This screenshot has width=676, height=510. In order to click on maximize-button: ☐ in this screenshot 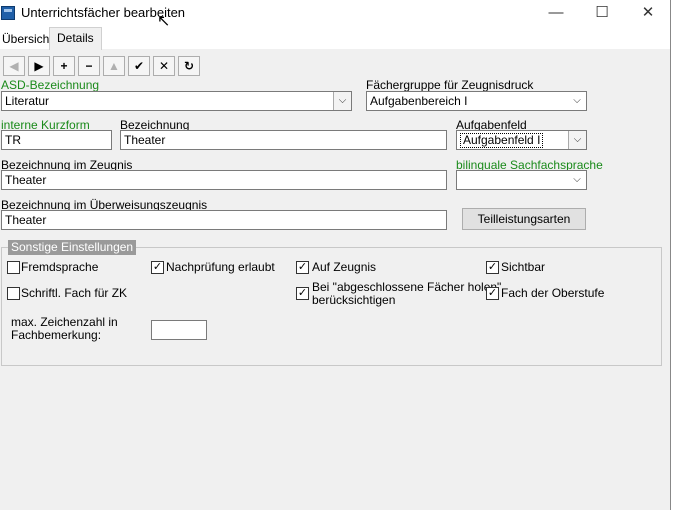, I will do `click(602, 13)`.